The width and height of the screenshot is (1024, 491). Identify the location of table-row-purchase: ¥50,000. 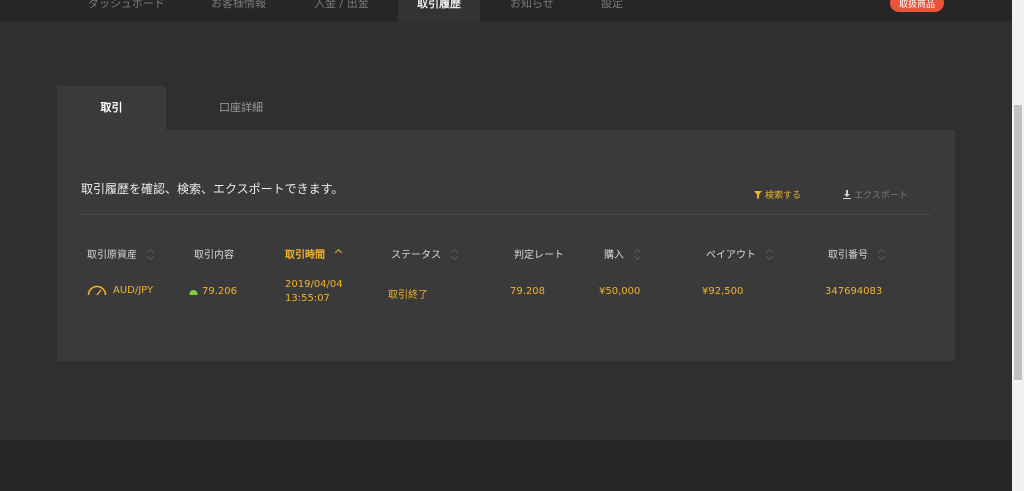
(620, 291).